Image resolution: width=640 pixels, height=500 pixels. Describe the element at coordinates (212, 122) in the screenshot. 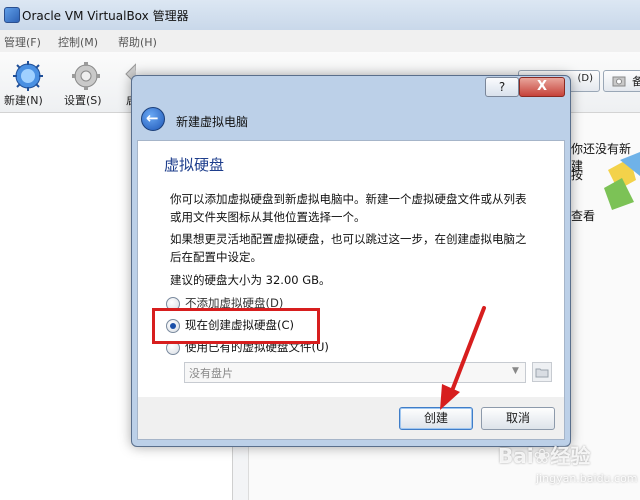

I see `dialog-title: 新建虚拟电脑` at that location.